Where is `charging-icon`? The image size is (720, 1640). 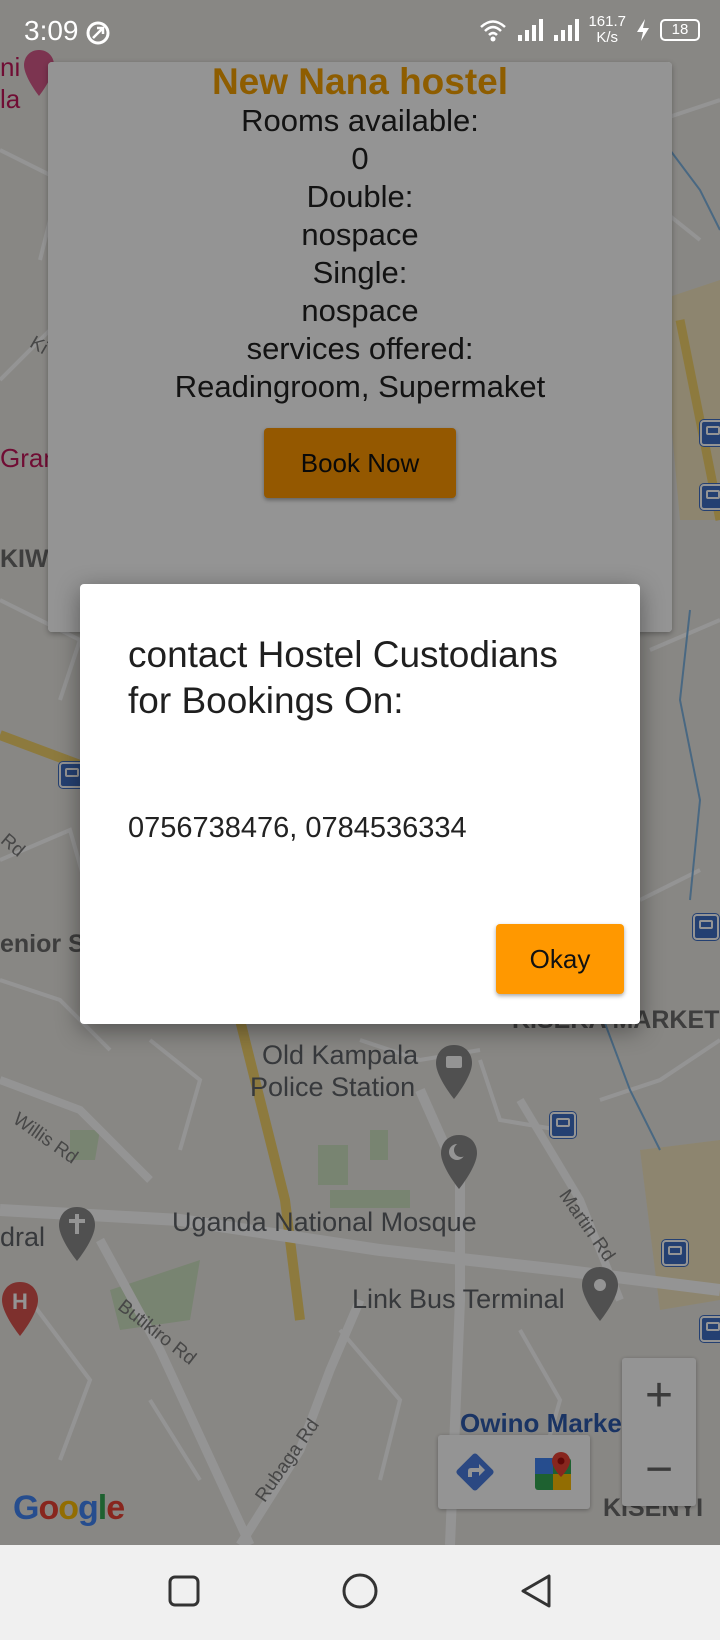 charging-icon is located at coordinates (643, 30).